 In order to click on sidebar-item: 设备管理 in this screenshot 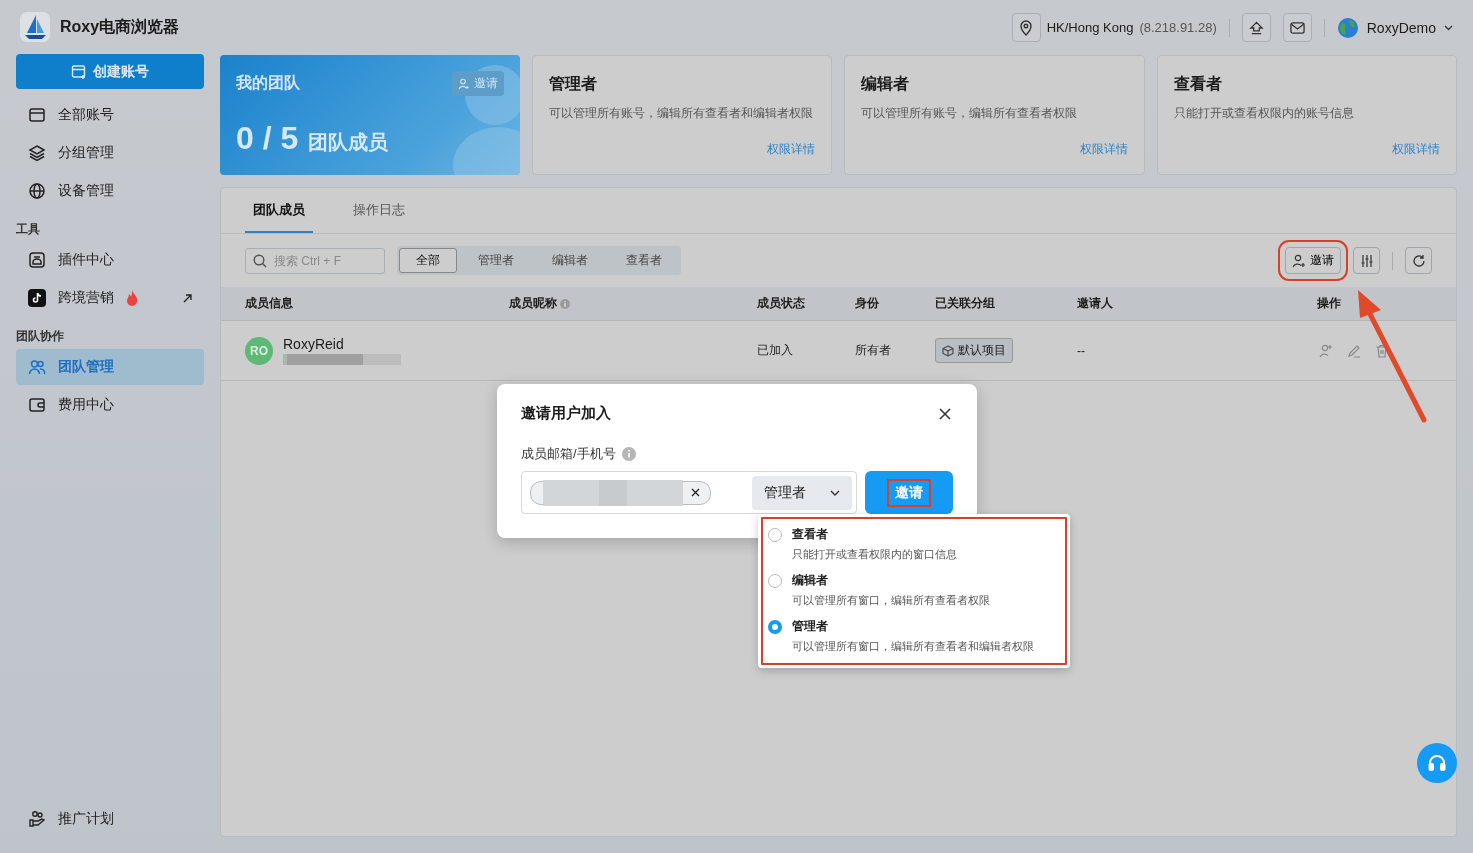, I will do `click(110, 191)`.